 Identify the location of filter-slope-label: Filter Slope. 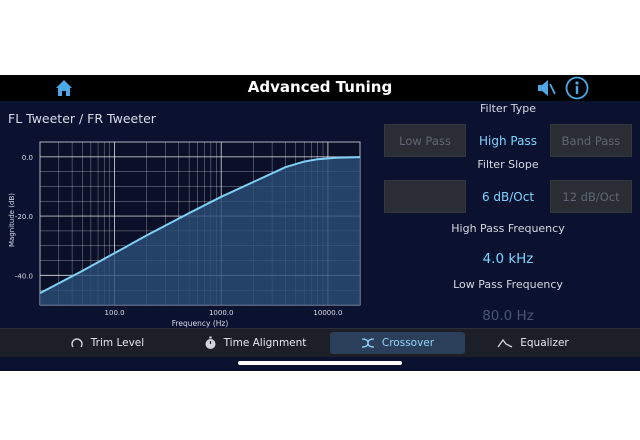
(508, 164).